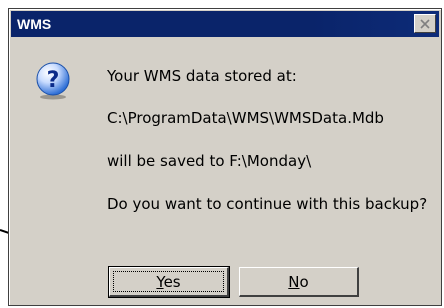 The height and width of the screenshot is (308, 444). Describe the element at coordinates (34, 24) in the screenshot. I see `window-title: WMS` at that location.